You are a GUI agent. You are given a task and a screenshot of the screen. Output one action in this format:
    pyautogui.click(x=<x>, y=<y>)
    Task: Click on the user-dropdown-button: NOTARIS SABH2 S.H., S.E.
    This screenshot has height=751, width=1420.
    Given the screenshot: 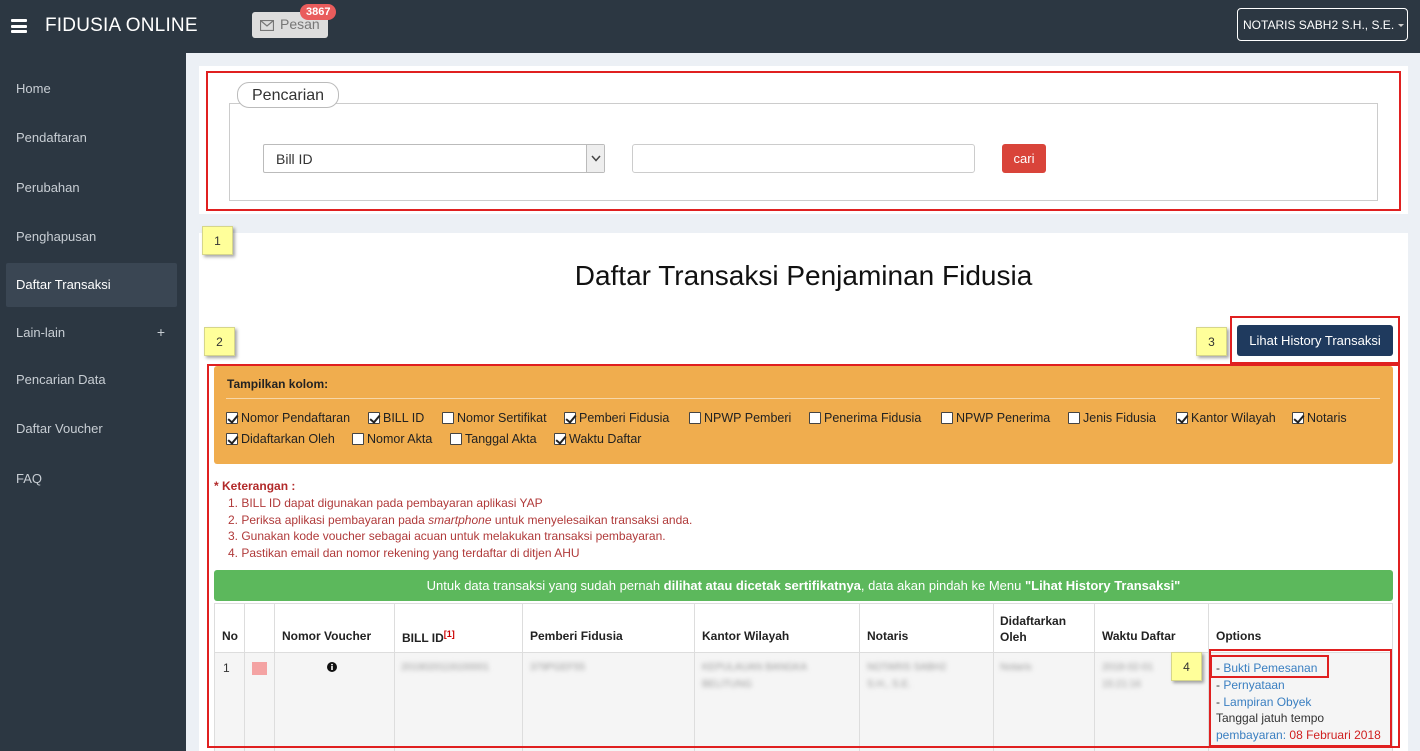 What is the action you would take?
    pyautogui.click(x=1322, y=24)
    